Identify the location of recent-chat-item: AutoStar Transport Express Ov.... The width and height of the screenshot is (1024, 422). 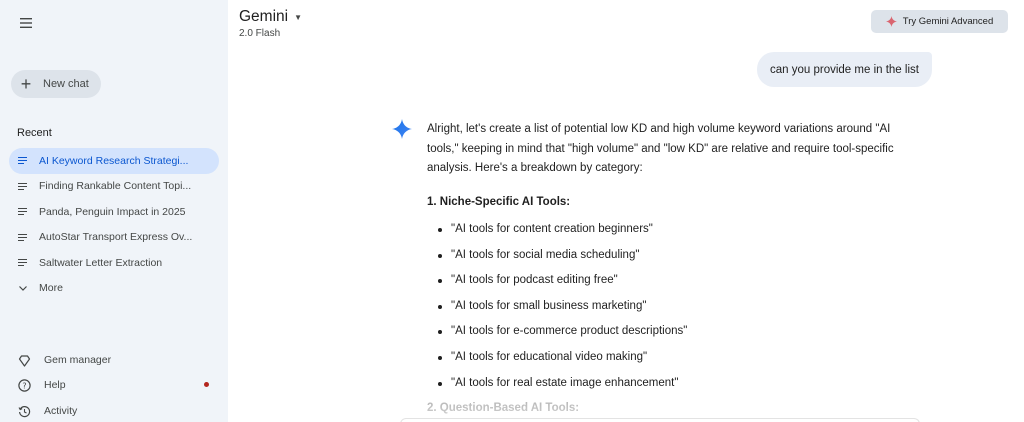
(114, 238).